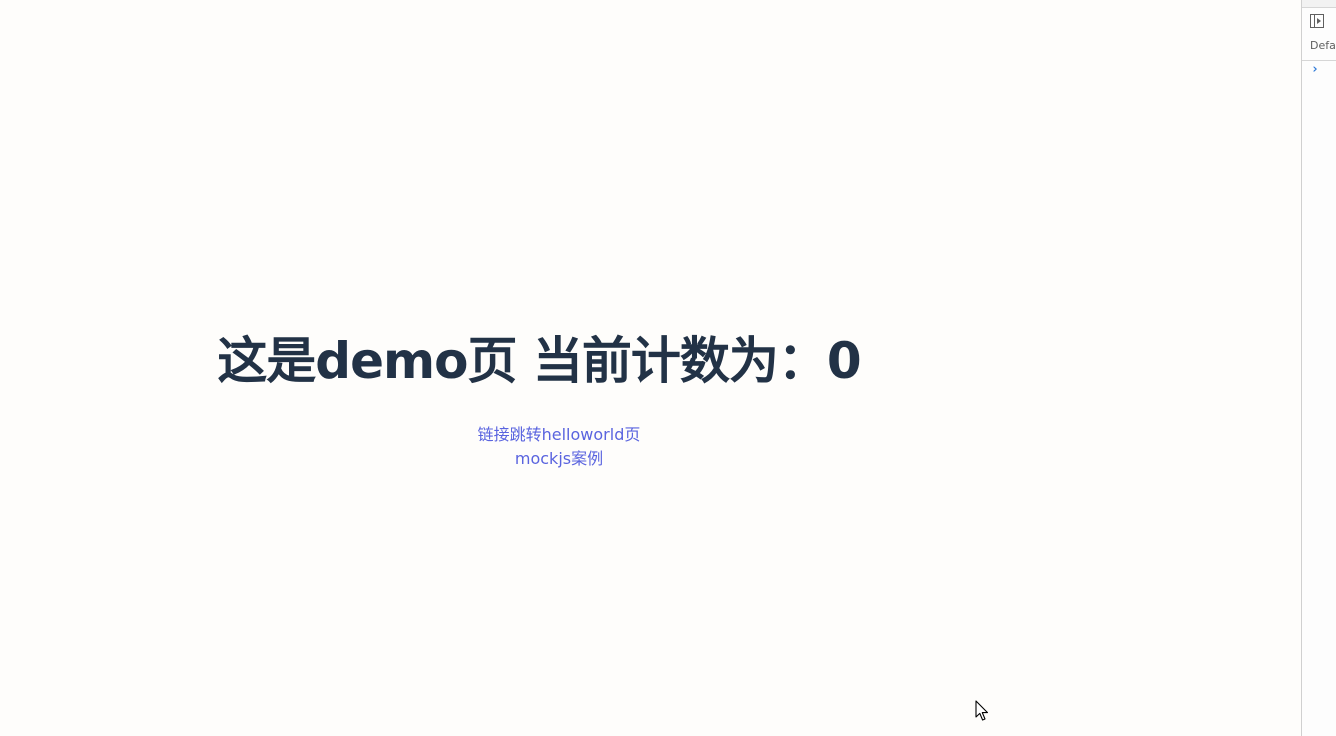 The image size is (1336, 736). I want to click on mockjs-link: mockjs案例, so click(559, 459).